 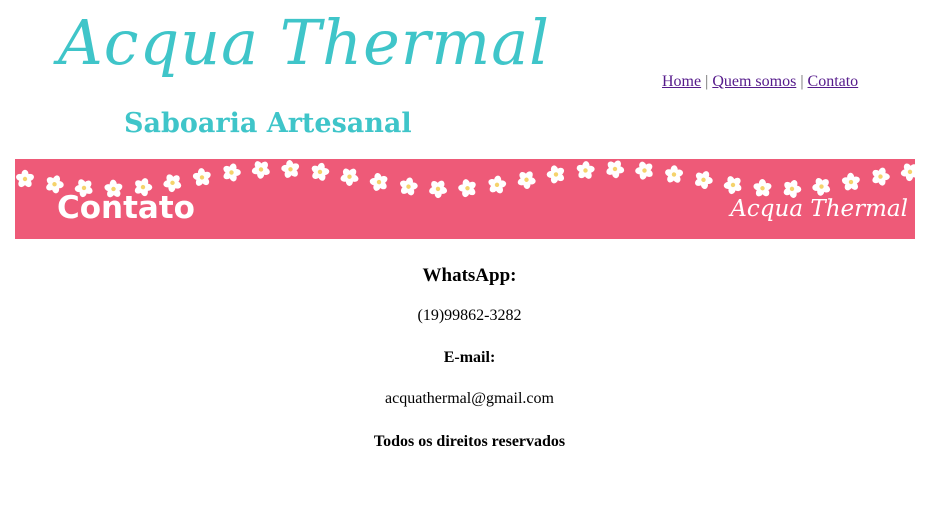 What do you see at coordinates (819, 209) in the screenshot?
I see `banner-brand: Acqua Thermal` at bounding box center [819, 209].